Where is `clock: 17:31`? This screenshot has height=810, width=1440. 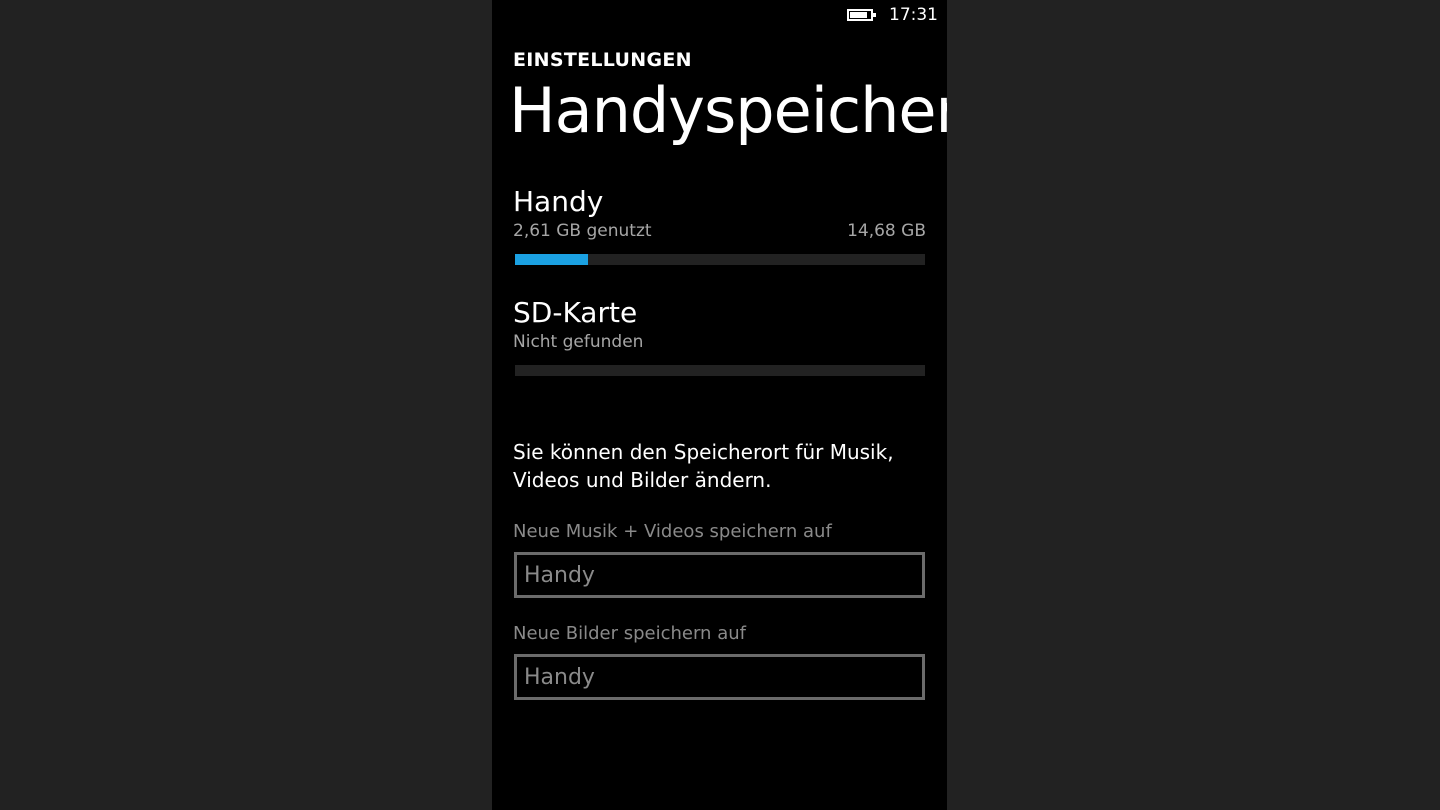
clock: 17:31 is located at coordinates (913, 15).